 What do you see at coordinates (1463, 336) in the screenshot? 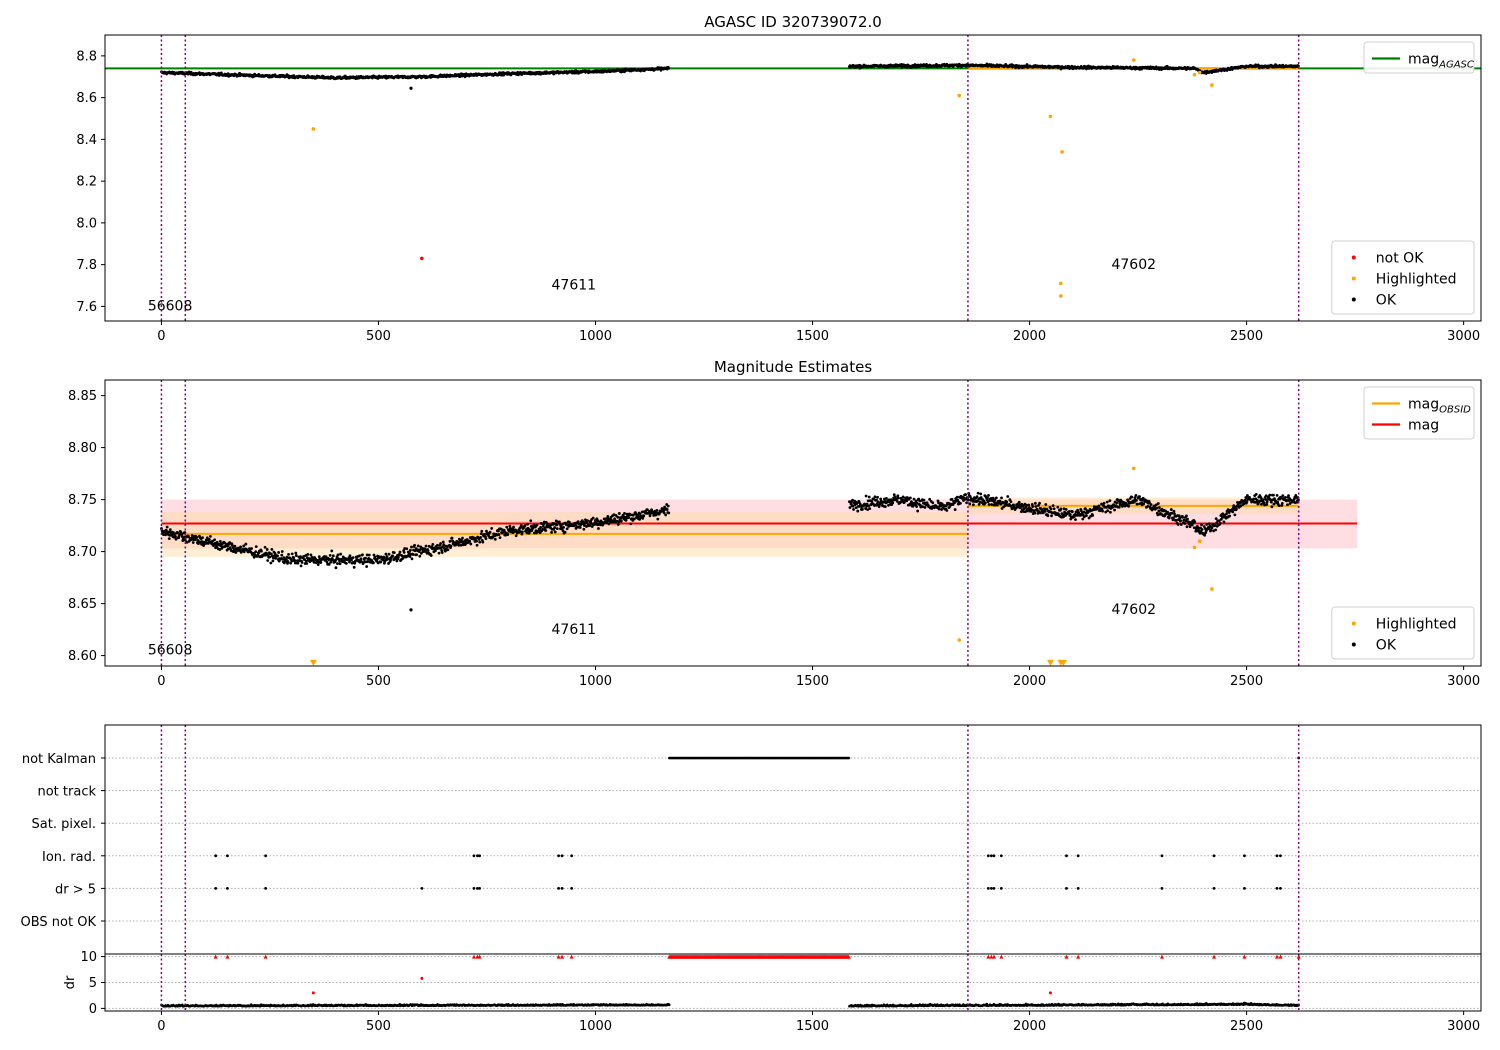
I see `x-tick-label: 3000` at bounding box center [1463, 336].